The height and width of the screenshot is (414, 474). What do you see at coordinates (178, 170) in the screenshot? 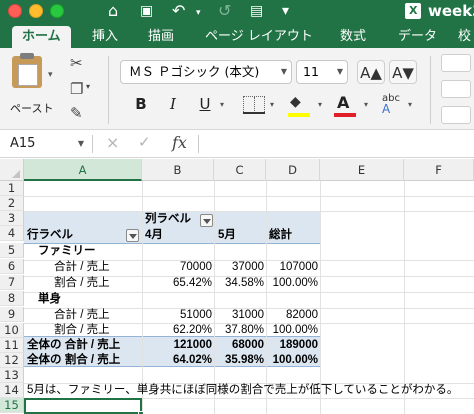
I see `column-header-b: B` at bounding box center [178, 170].